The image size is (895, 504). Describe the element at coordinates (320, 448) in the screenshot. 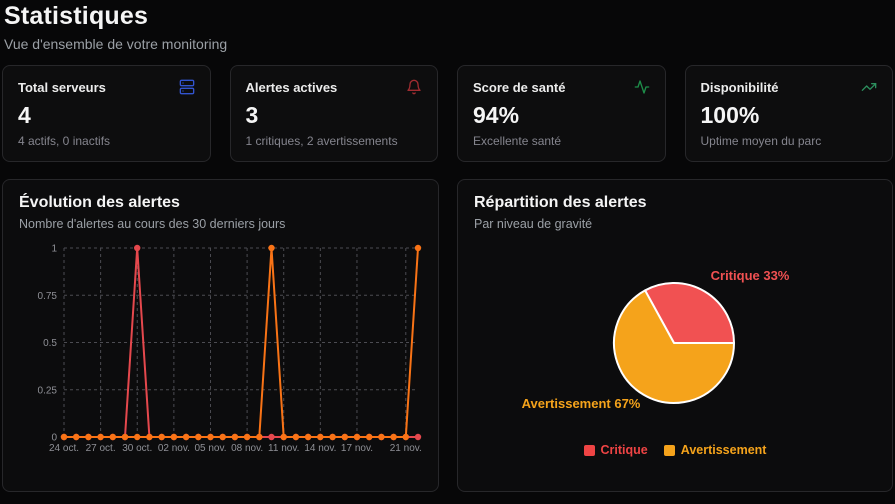

I see `svg-text: 14 nov.` at that location.